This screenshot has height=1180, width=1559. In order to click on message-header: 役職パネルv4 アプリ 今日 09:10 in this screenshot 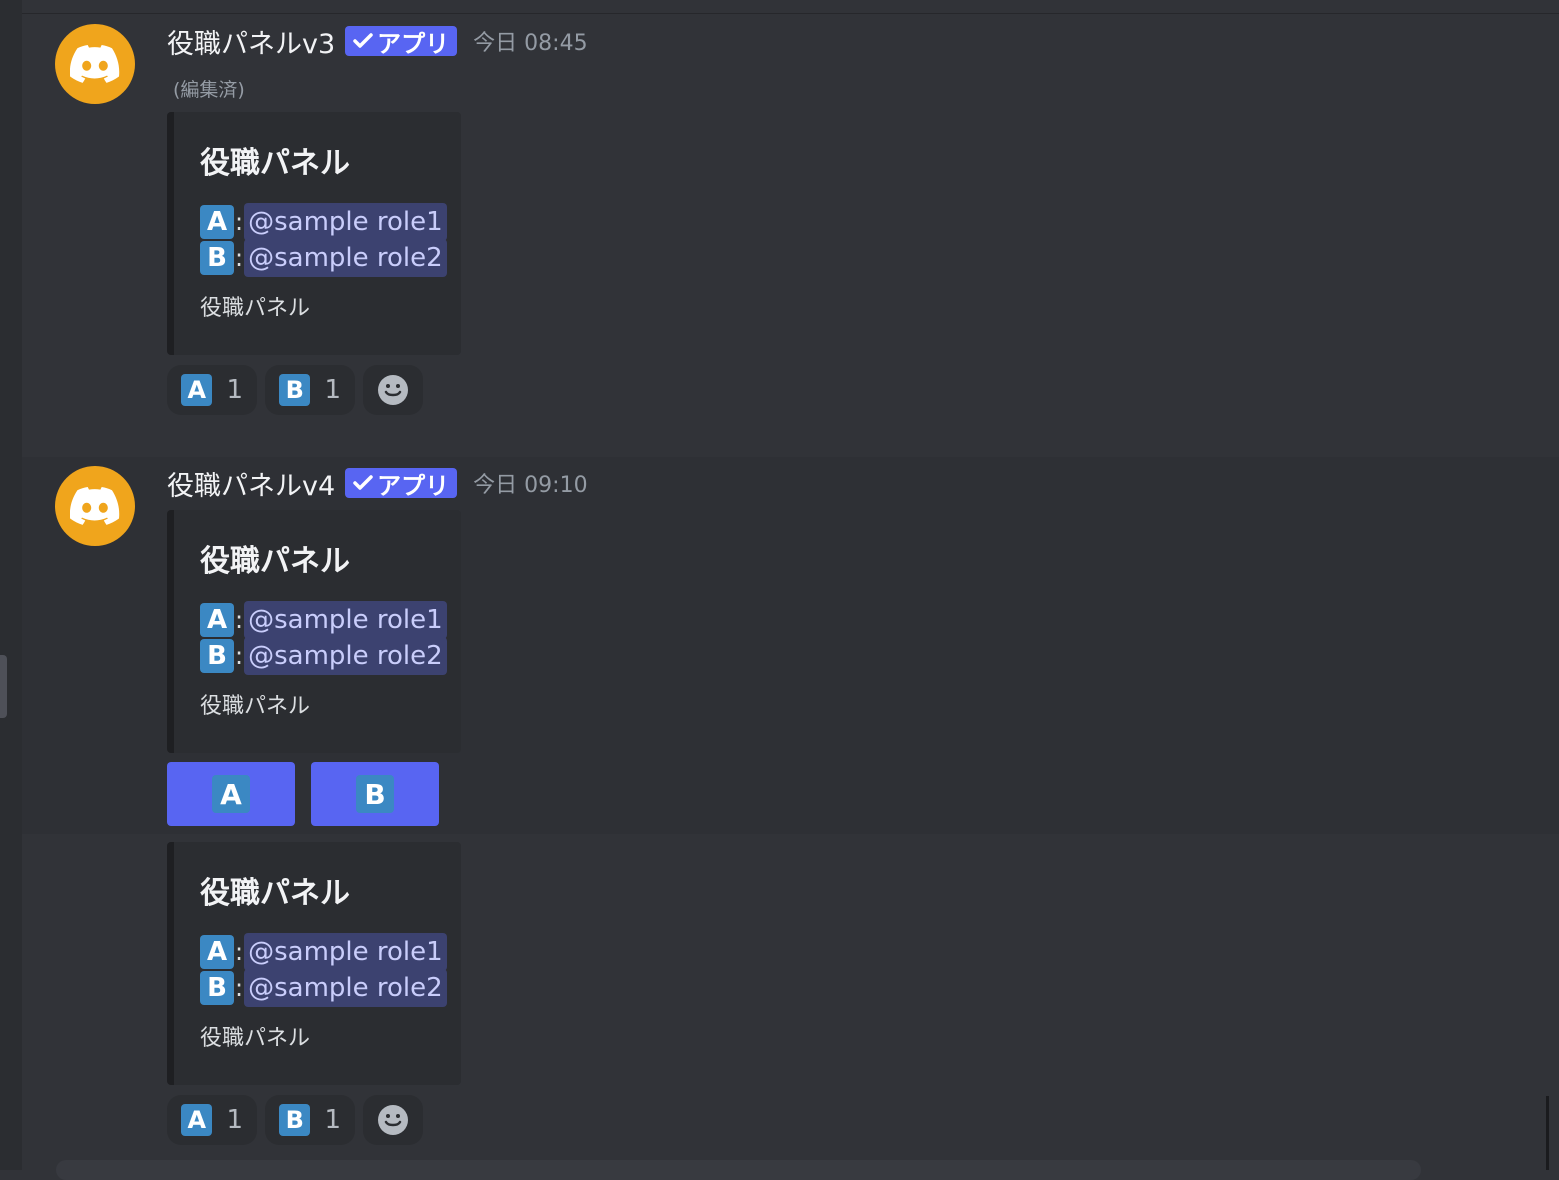, I will do `click(377, 483)`.